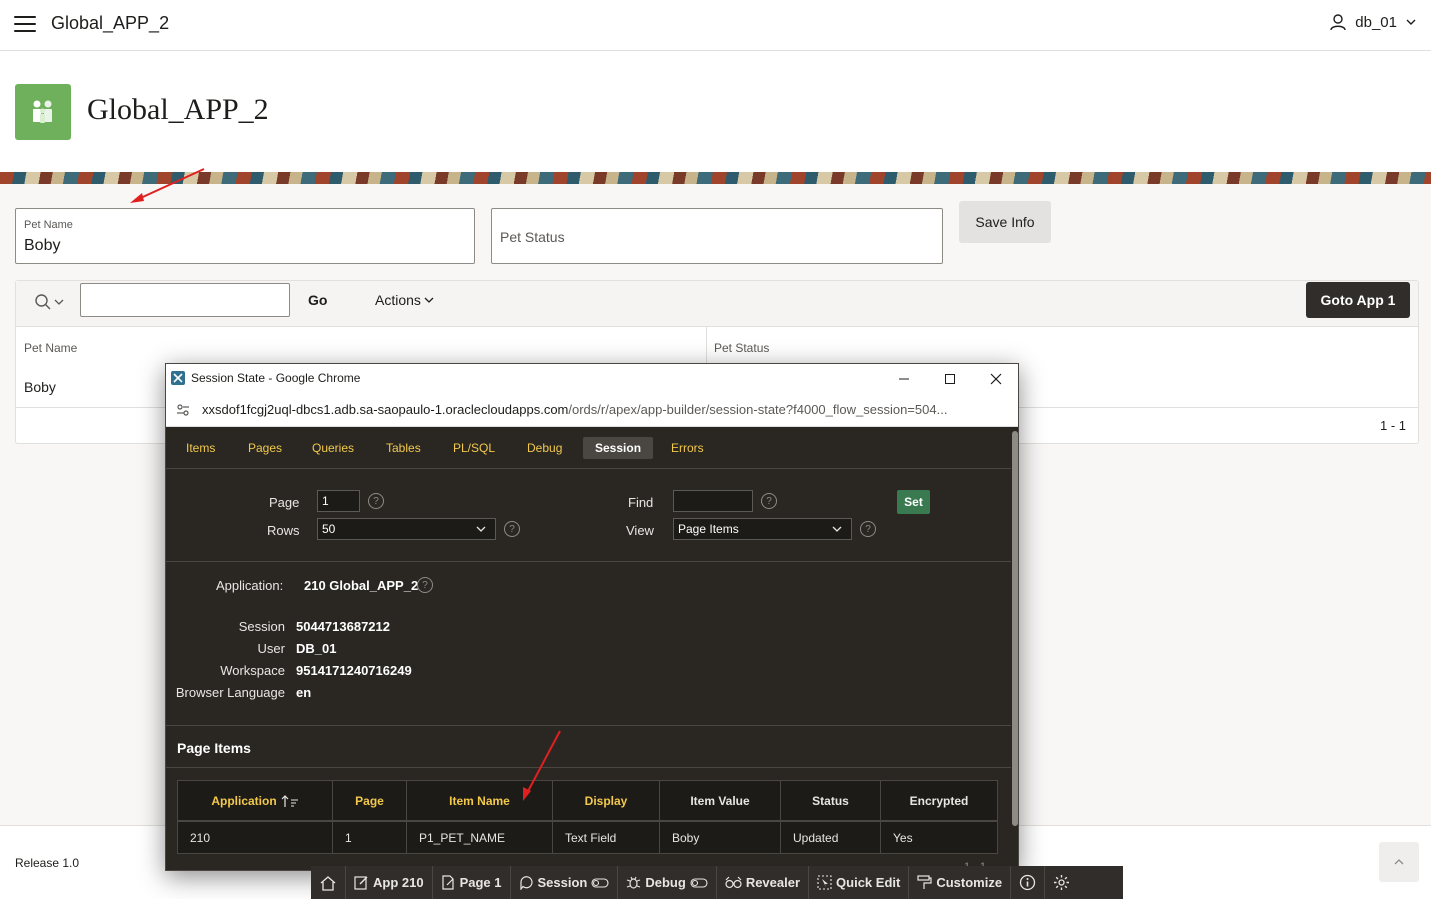  I want to click on hamburger-menu-icon, so click(25, 24).